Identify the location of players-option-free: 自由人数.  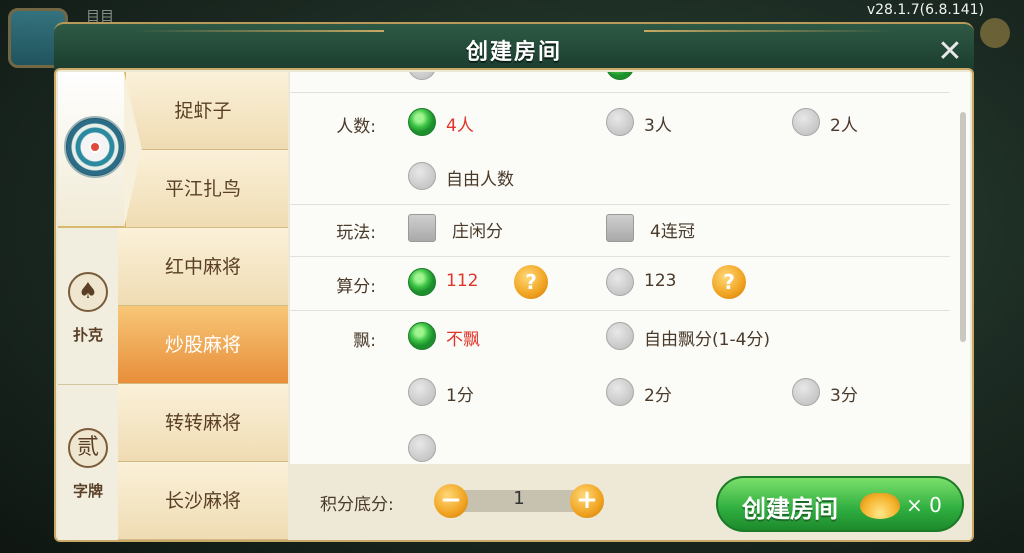
(488, 176).